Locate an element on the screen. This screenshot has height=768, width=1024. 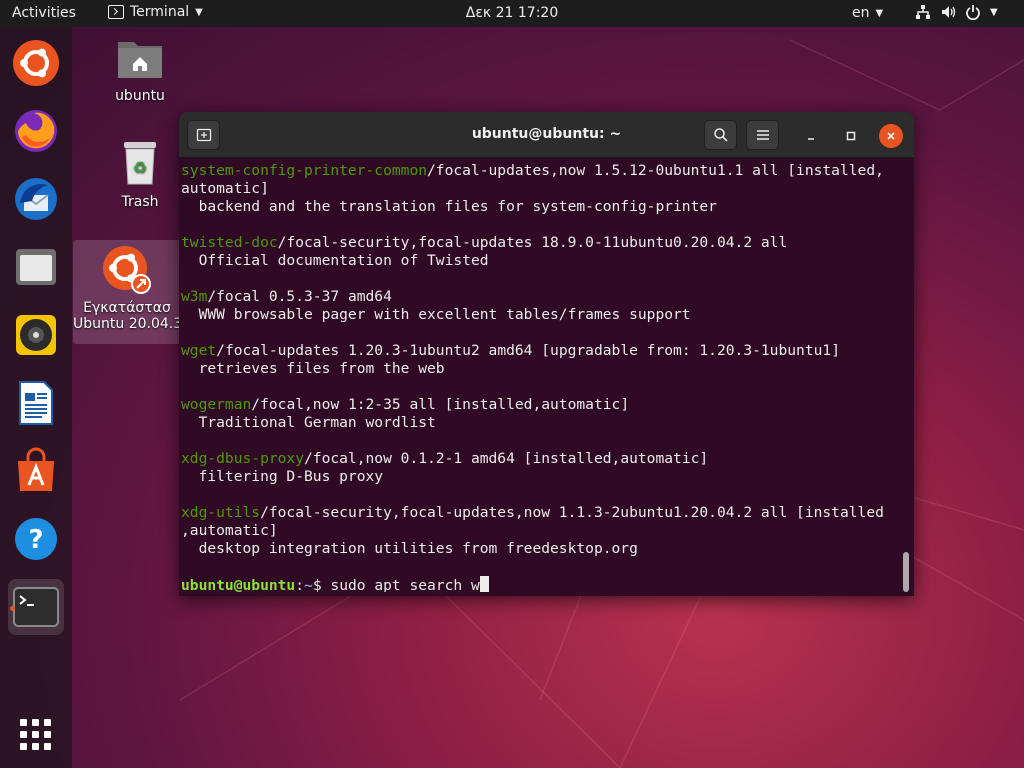
dock-terminal is located at coordinates (36, 607).